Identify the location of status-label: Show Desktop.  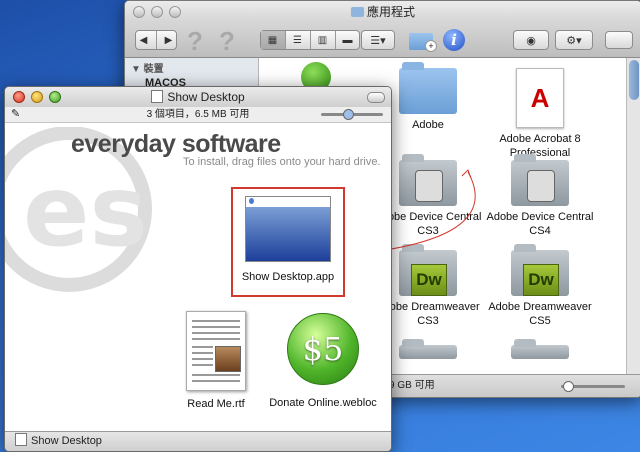
(66, 441).